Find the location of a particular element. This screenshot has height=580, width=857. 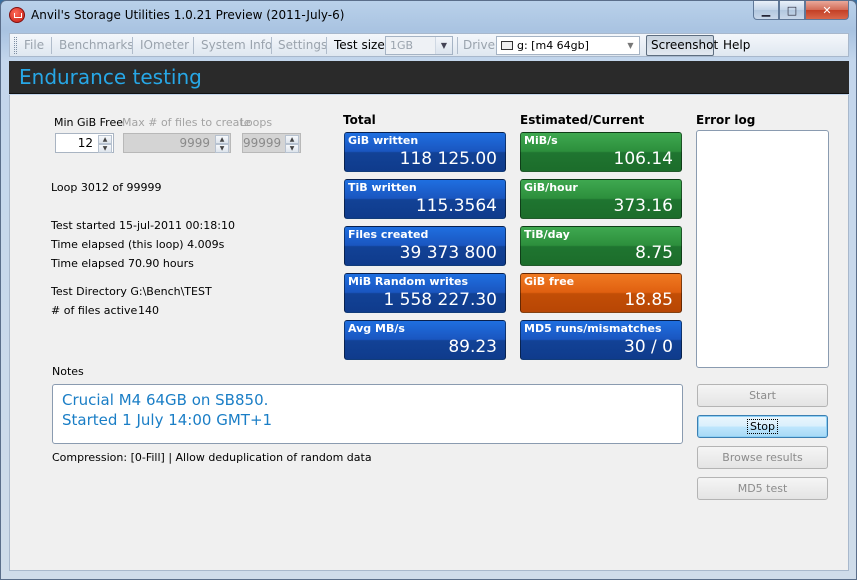

test-size-select: 1GB ▼ is located at coordinates (419, 45).